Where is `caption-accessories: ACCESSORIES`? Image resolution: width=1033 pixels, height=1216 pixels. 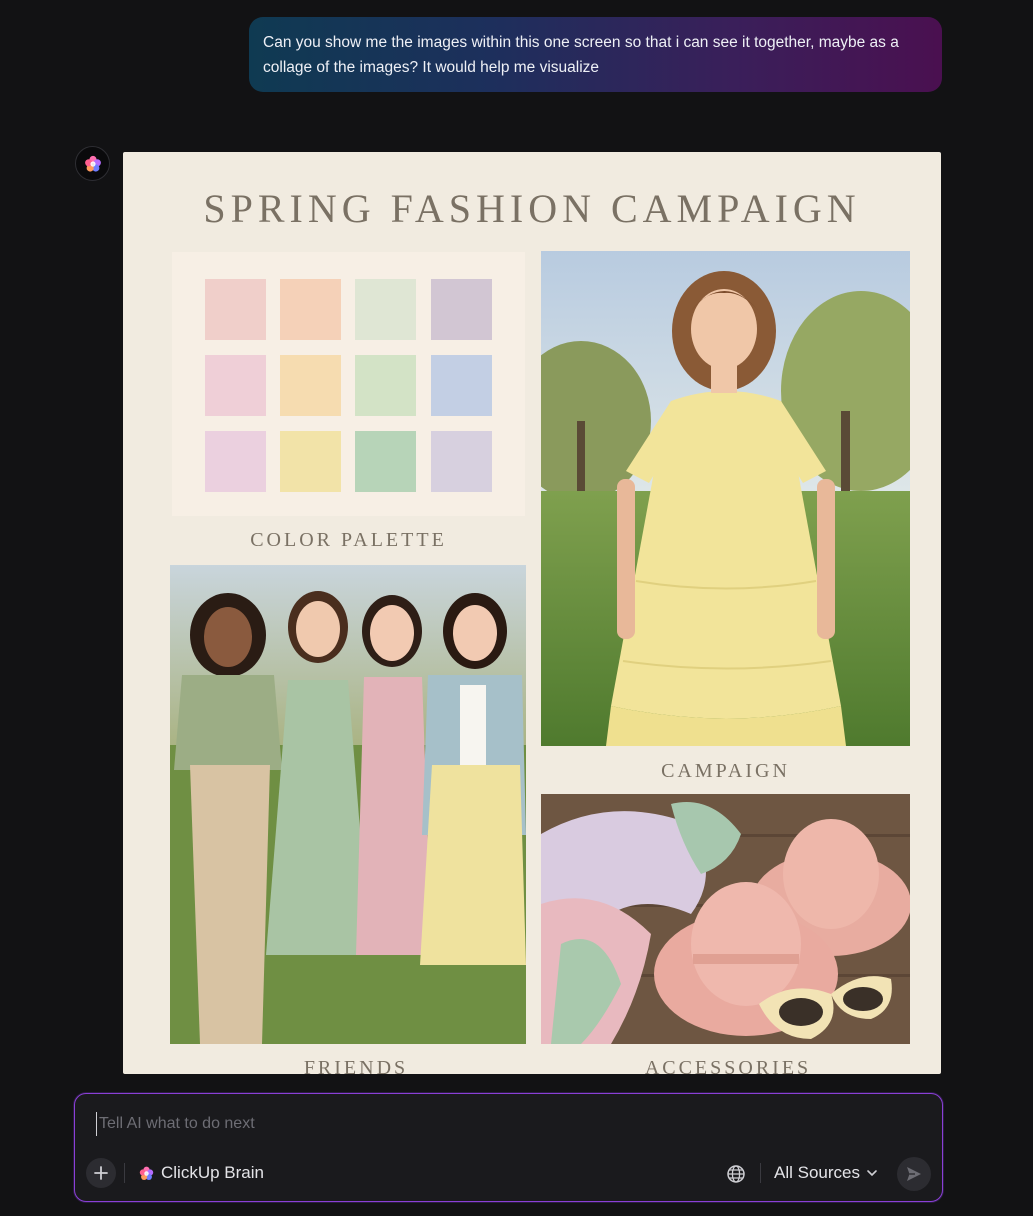
caption-accessories: ACCESSORIES is located at coordinates (728, 1065).